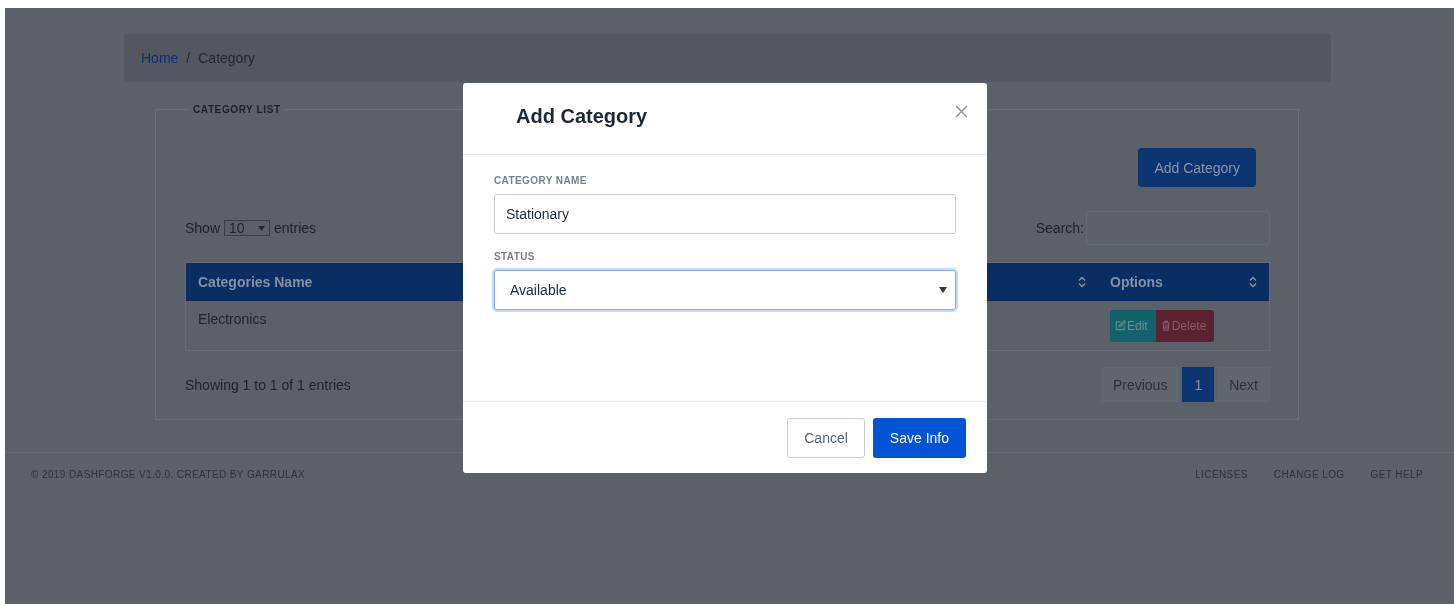 This screenshot has height=604, width=1454. I want to click on text-field: Stationary, so click(725, 214).